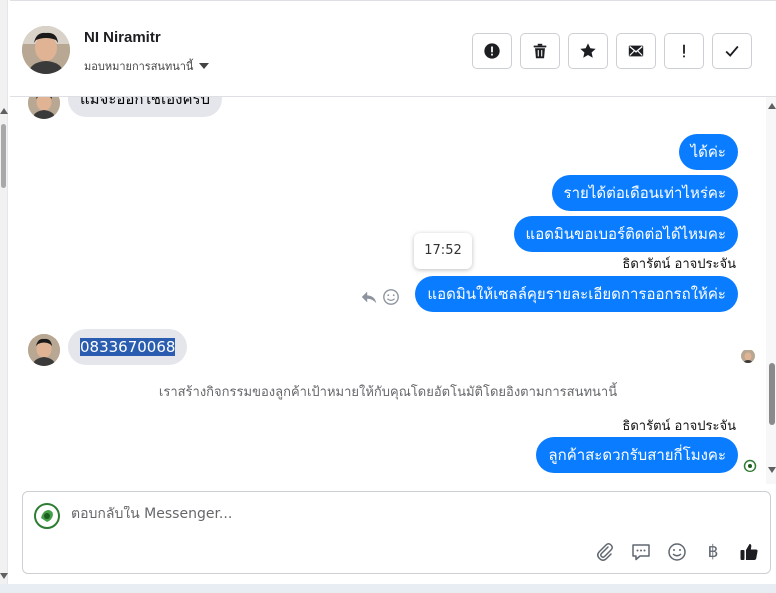 This screenshot has height=593, width=776. I want to click on thumbs-up-icon, so click(749, 552).